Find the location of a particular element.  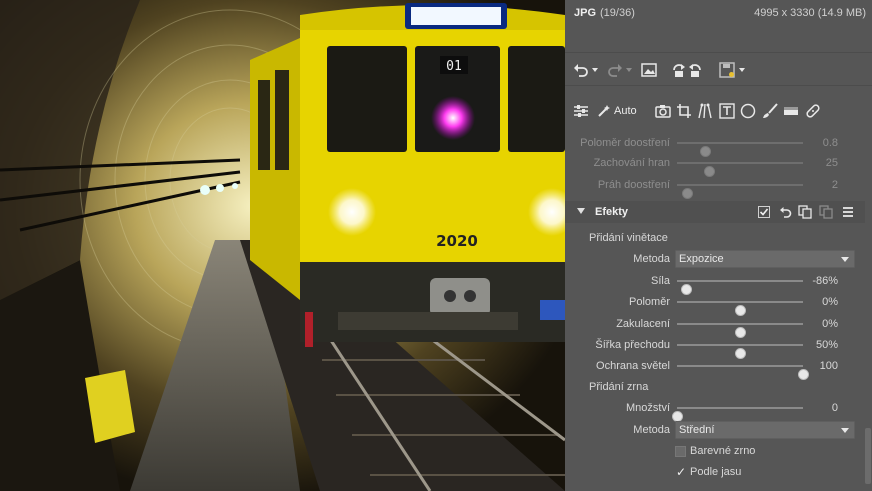

select-value: Střední is located at coordinates (697, 430).